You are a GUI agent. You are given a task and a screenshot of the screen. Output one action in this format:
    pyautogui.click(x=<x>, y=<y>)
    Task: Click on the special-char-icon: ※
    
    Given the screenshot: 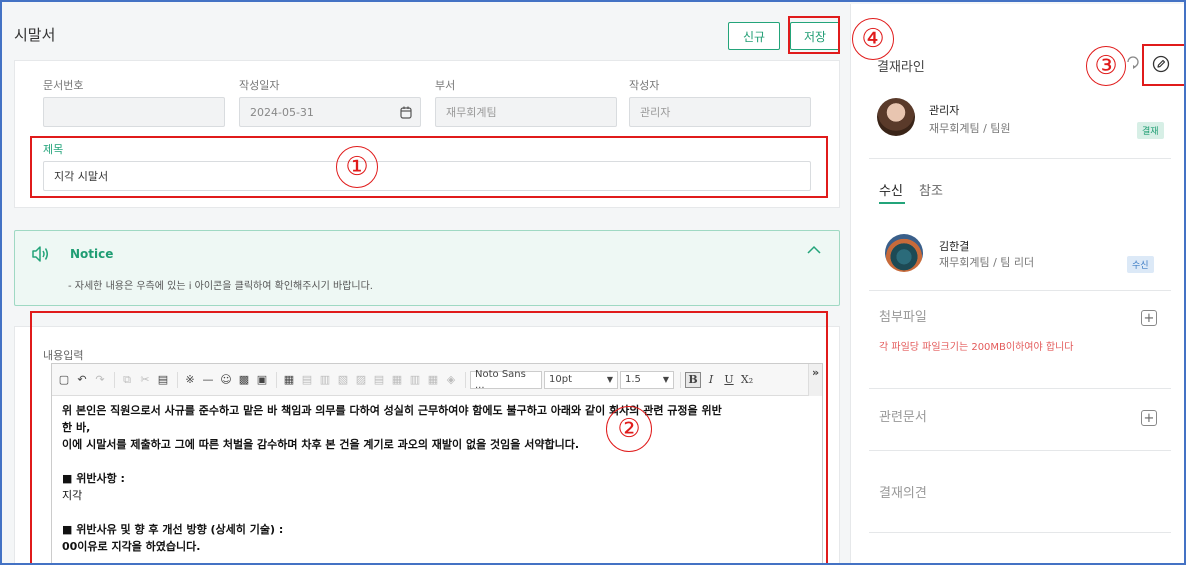 What is the action you would take?
    pyautogui.click(x=190, y=380)
    